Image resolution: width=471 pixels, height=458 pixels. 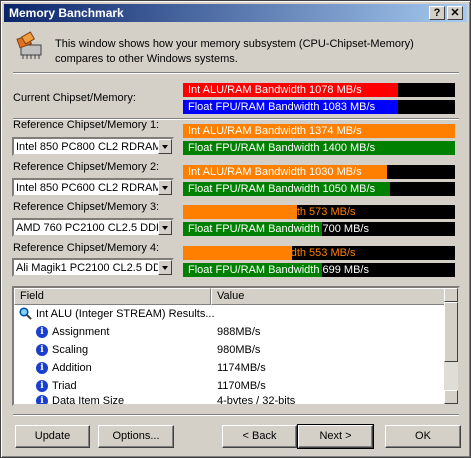 I want to click on reference-2-int-bar: Int ALU/RAM Bandwidth 1030 MB/s, so click(x=319, y=172).